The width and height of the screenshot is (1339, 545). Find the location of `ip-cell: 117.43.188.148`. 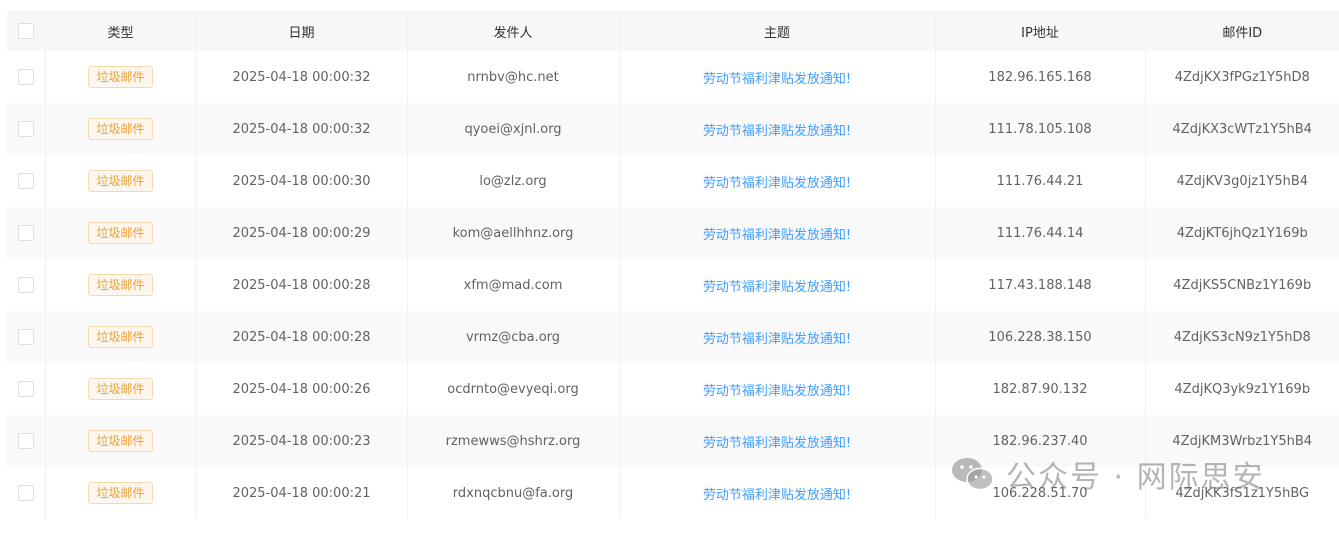

ip-cell: 117.43.188.148 is located at coordinates (1040, 285).